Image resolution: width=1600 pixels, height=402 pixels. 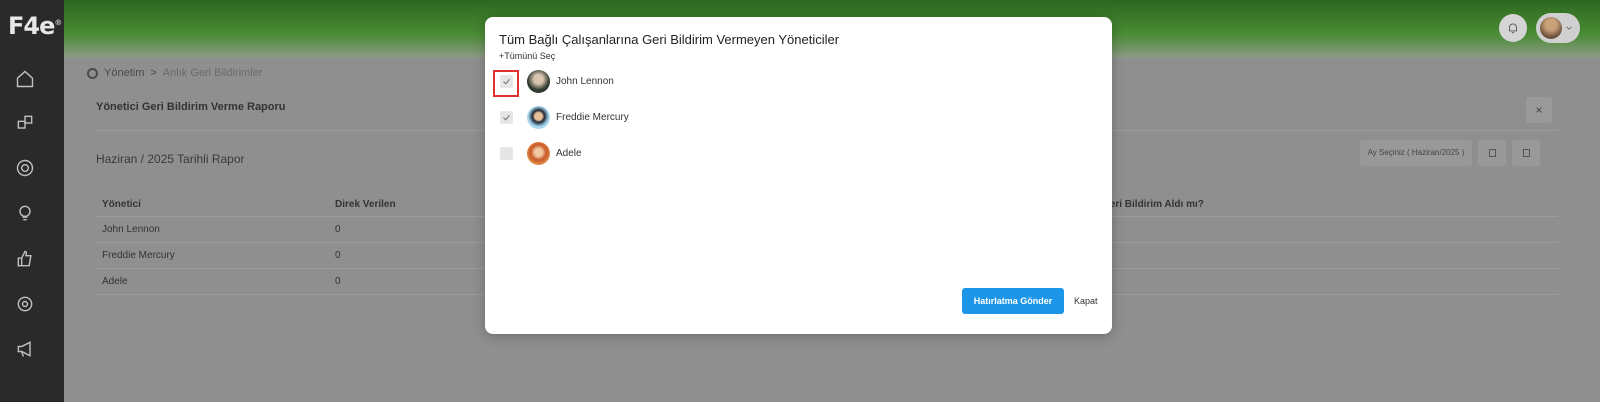 I want to click on report-close-button: ×, so click(x=1539, y=110).